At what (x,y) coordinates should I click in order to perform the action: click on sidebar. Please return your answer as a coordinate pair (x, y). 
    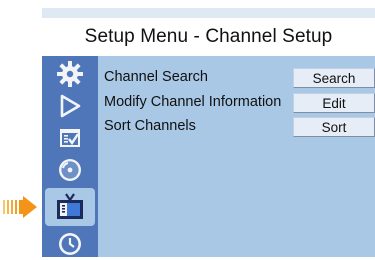
    Looking at the image, I should click on (70, 156).